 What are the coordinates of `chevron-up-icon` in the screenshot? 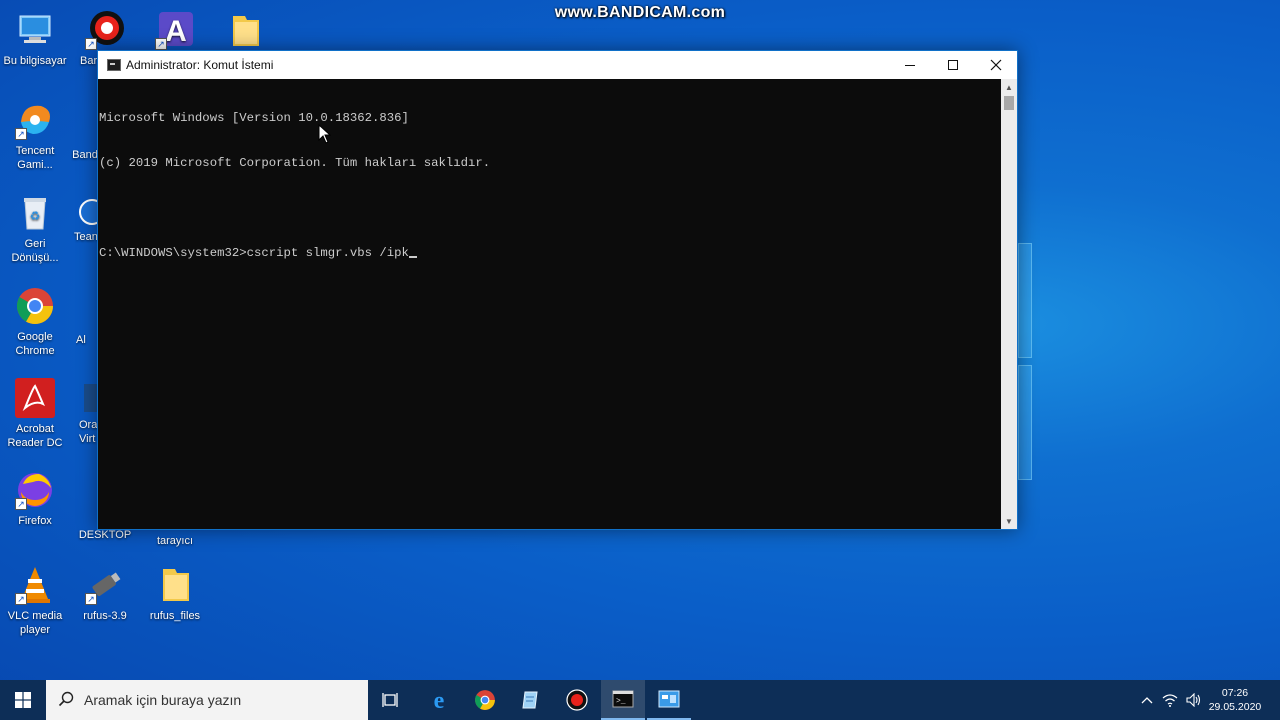 It's located at (1147, 700).